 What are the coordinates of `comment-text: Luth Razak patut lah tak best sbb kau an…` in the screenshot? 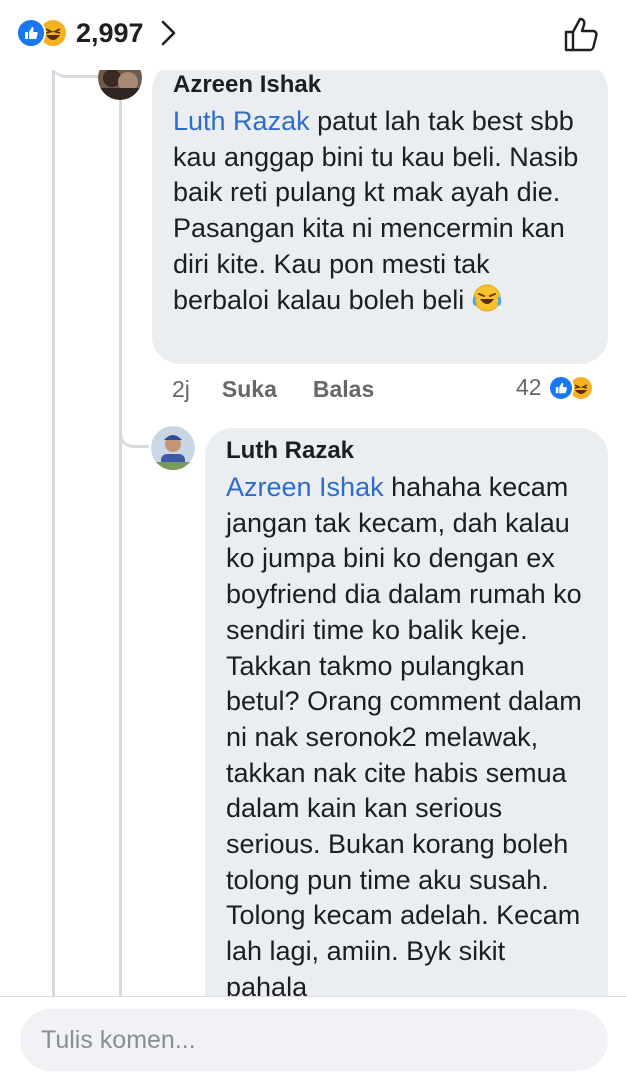 It's located at (380, 211).